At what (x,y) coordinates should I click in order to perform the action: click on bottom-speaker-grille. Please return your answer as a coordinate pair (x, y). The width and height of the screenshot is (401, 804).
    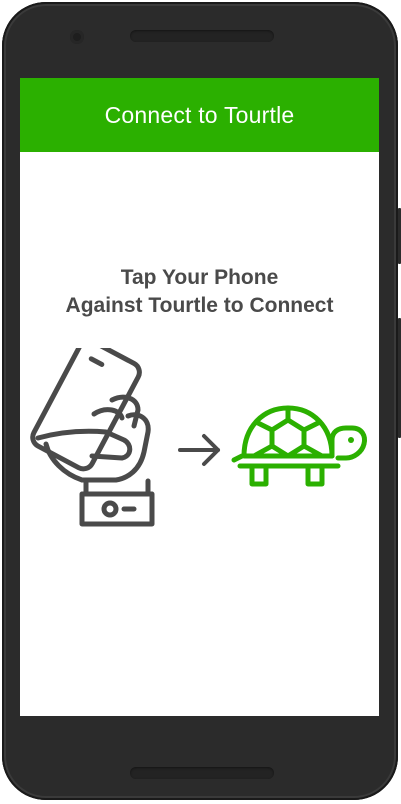
    Looking at the image, I should click on (202, 773).